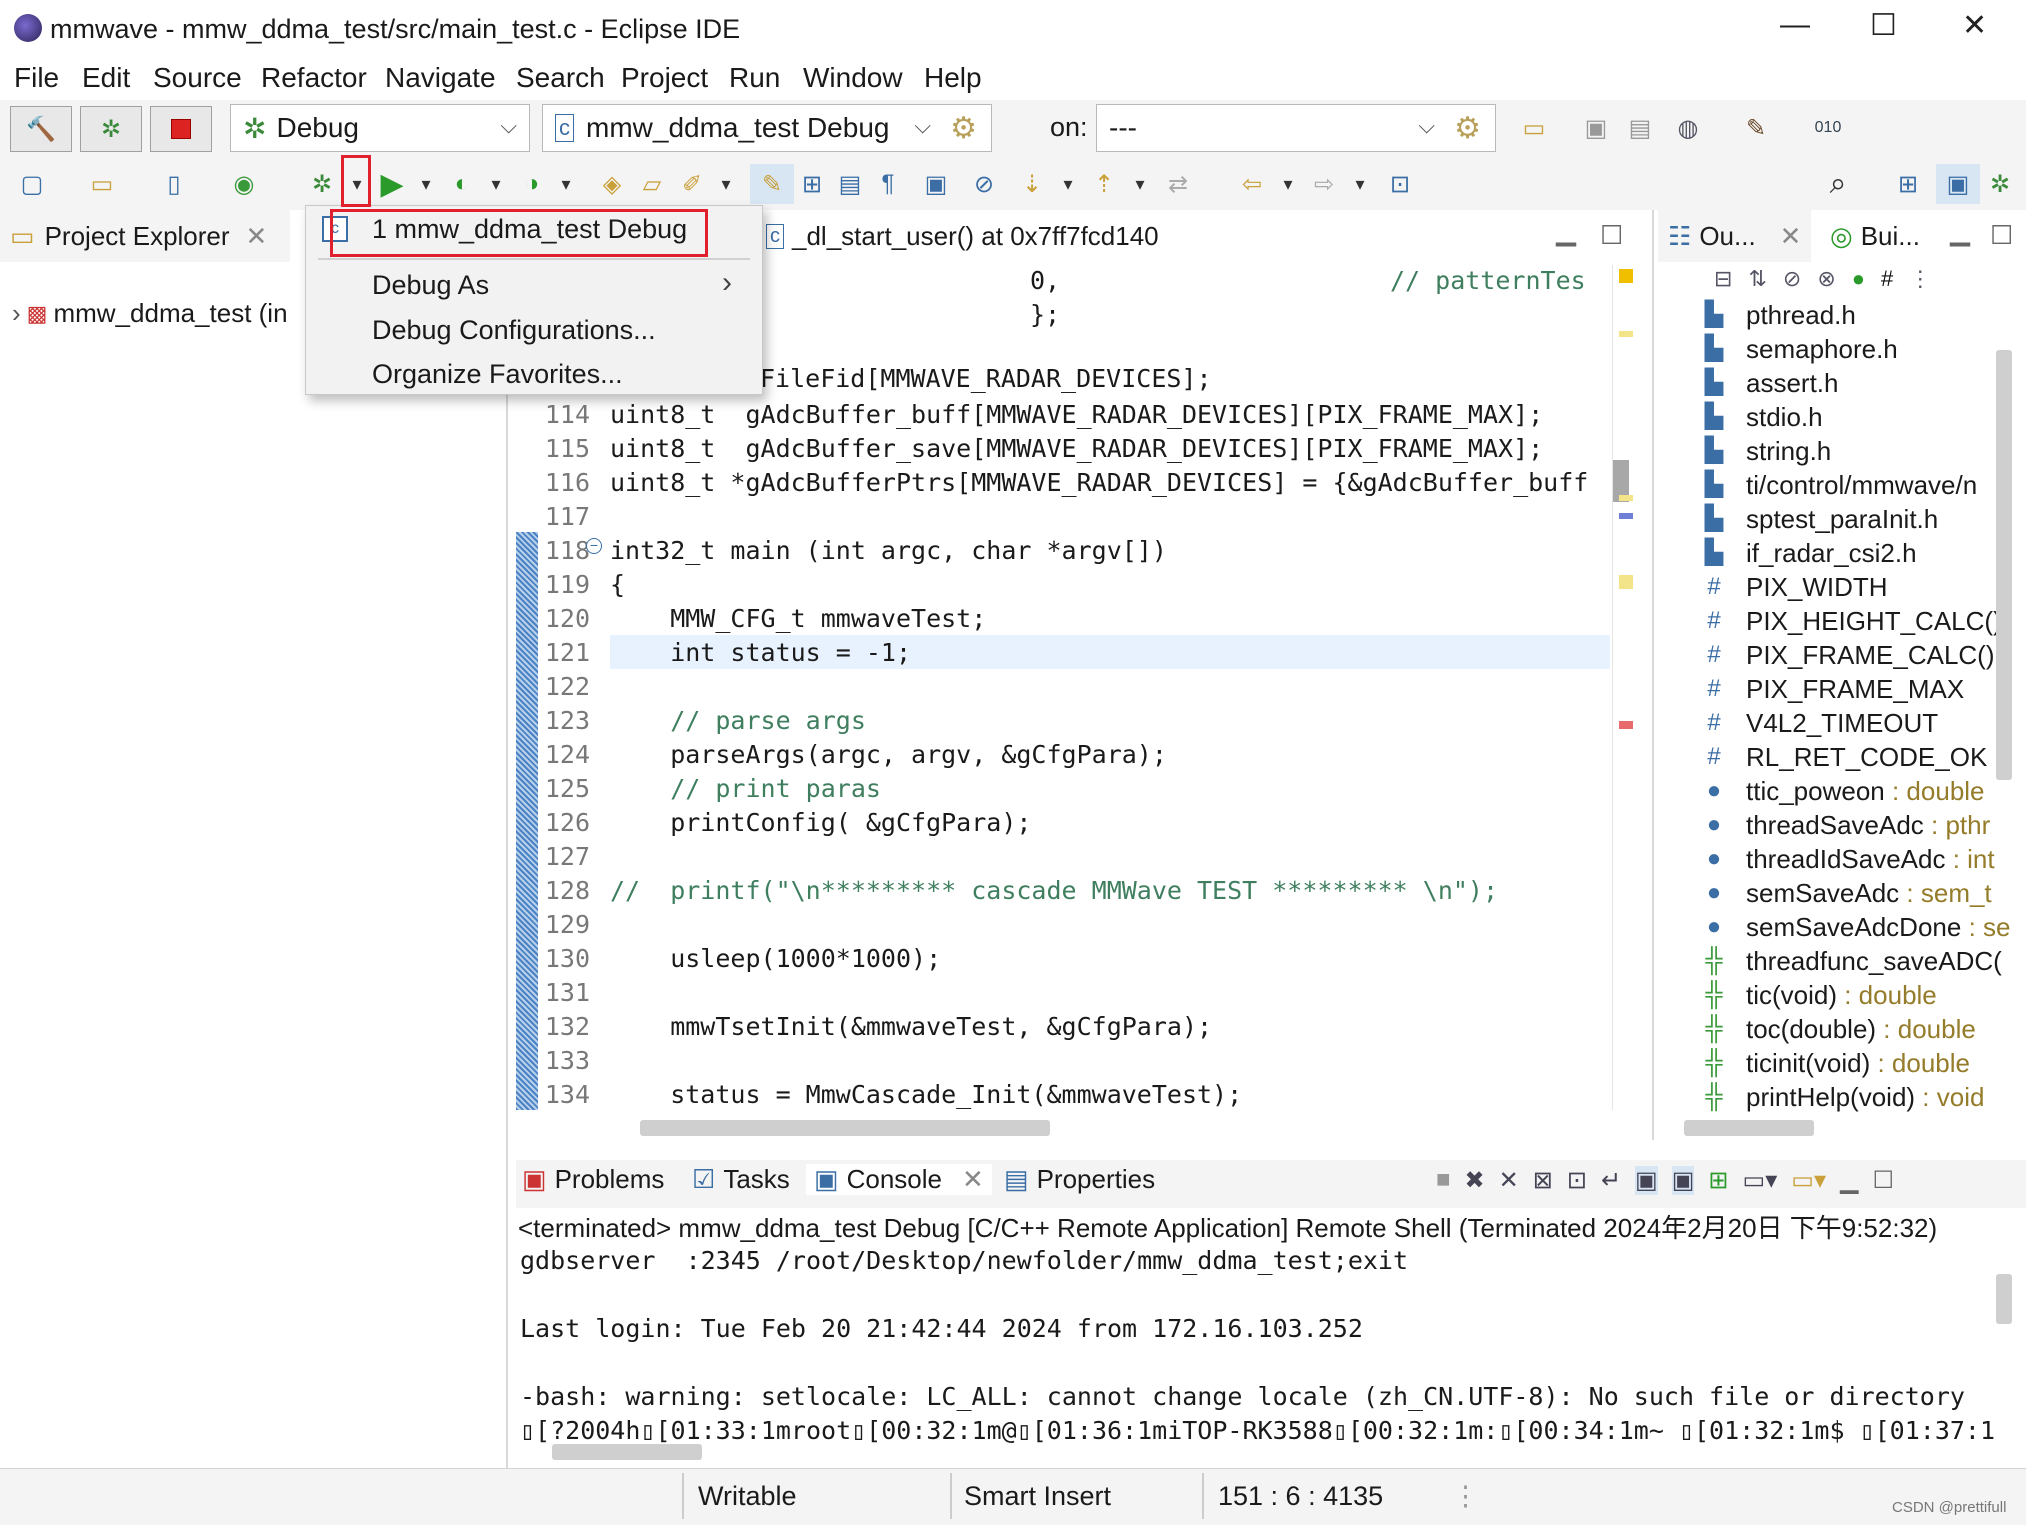 Image resolution: width=2026 pixels, height=1525 pixels. What do you see at coordinates (1792, 283) in the screenshot?
I see `hide-fields-icon: ⊘` at bounding box center [1792, 283].